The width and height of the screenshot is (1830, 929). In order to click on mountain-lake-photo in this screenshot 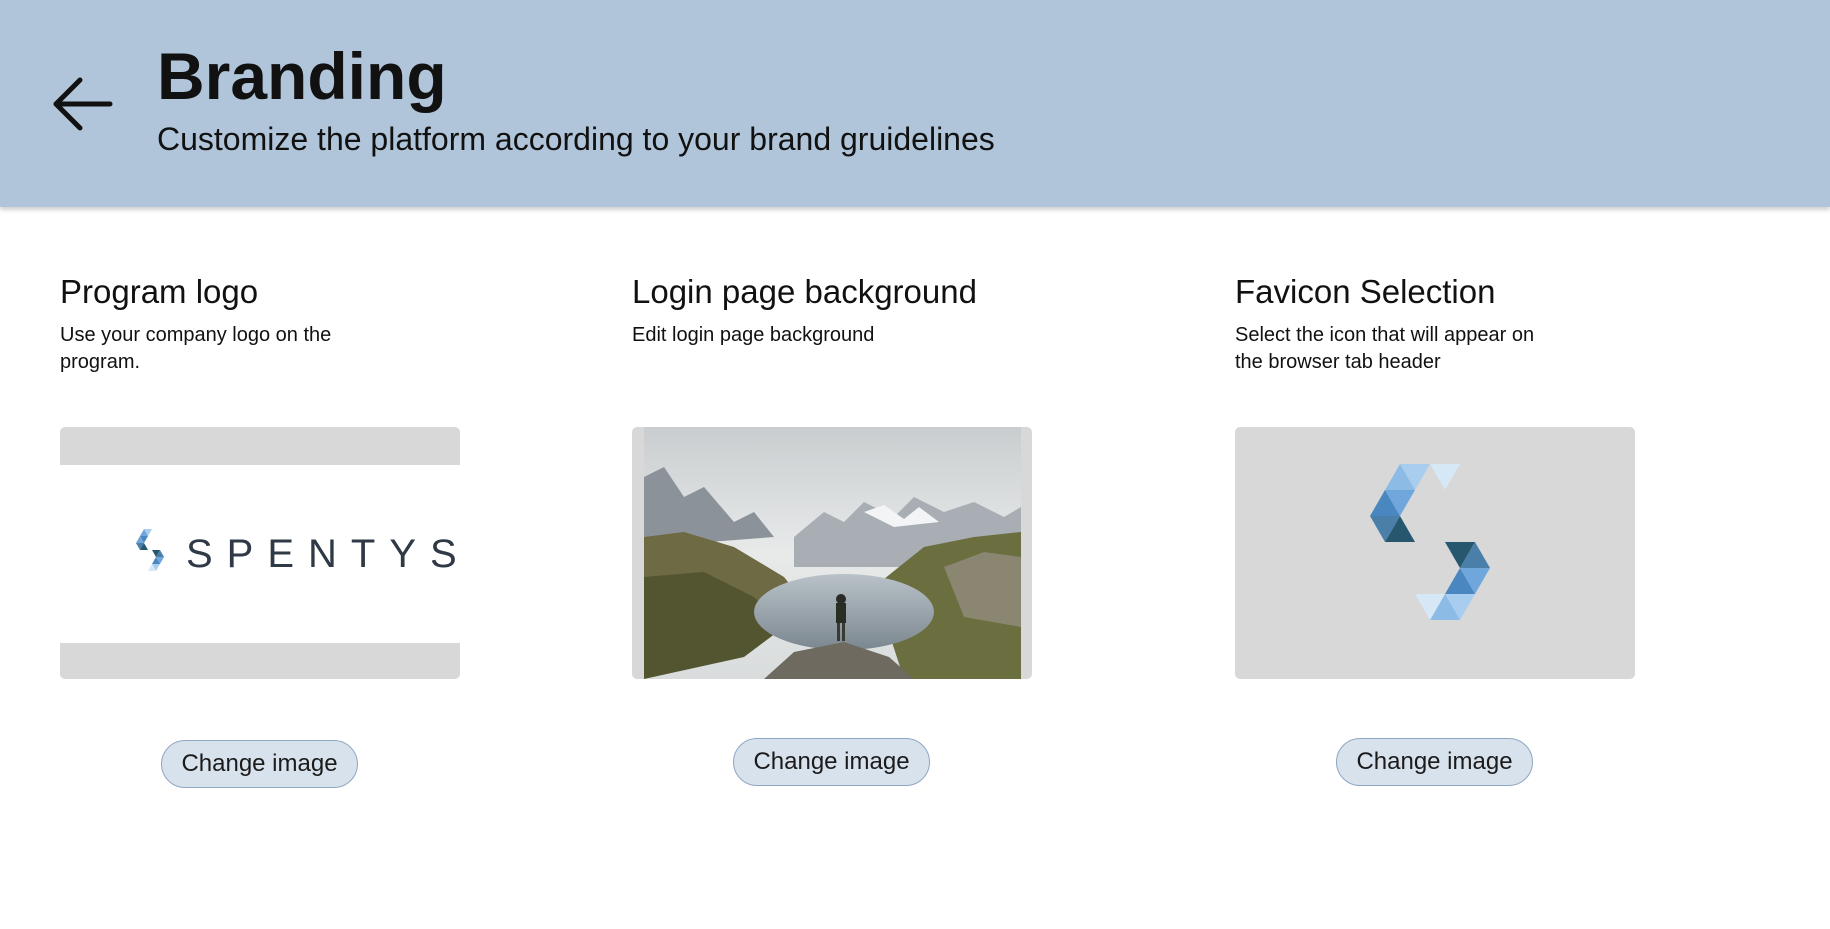, I will do `click(832, 553)`.